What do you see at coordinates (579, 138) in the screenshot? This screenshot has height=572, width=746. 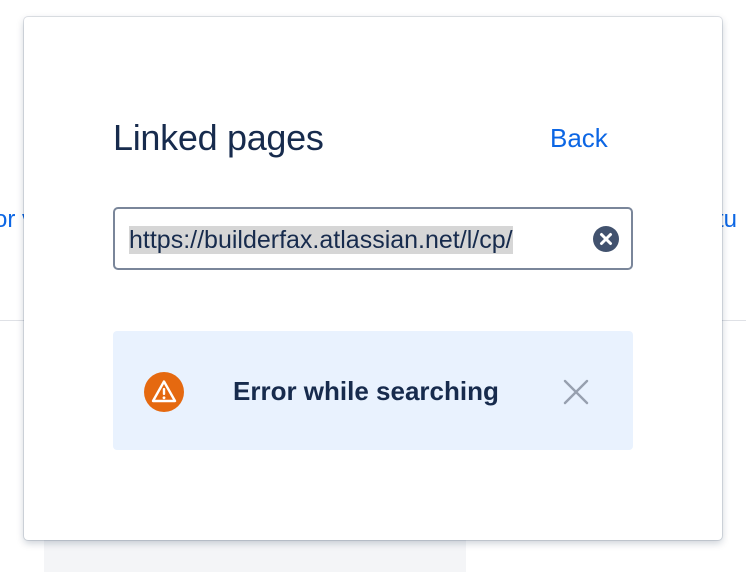 I see `back-button: Back` at bounding box center [579, 138].